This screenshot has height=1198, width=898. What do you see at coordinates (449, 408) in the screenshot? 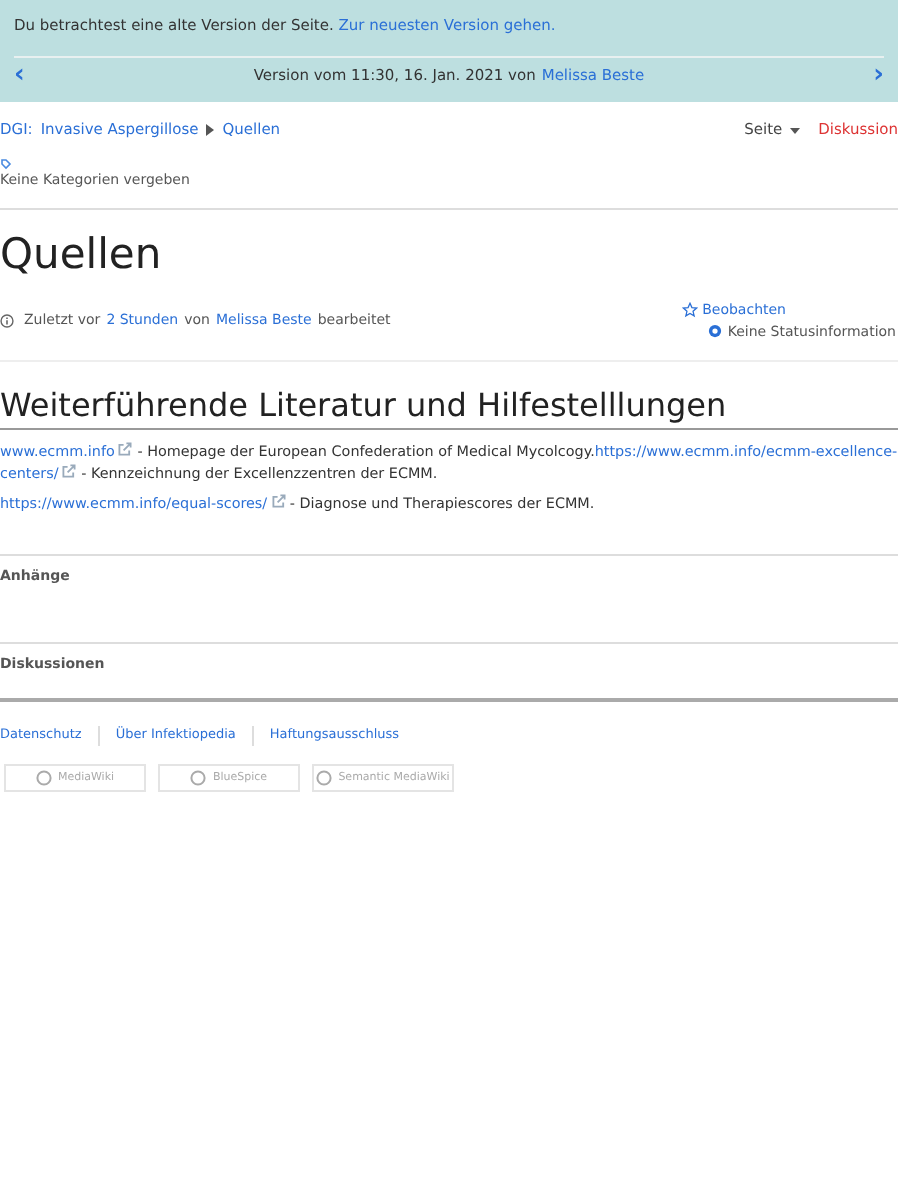
I see `section-heading: Weiterführende Literatur und Hilfestelllungen` at bounding box center [449, 408].